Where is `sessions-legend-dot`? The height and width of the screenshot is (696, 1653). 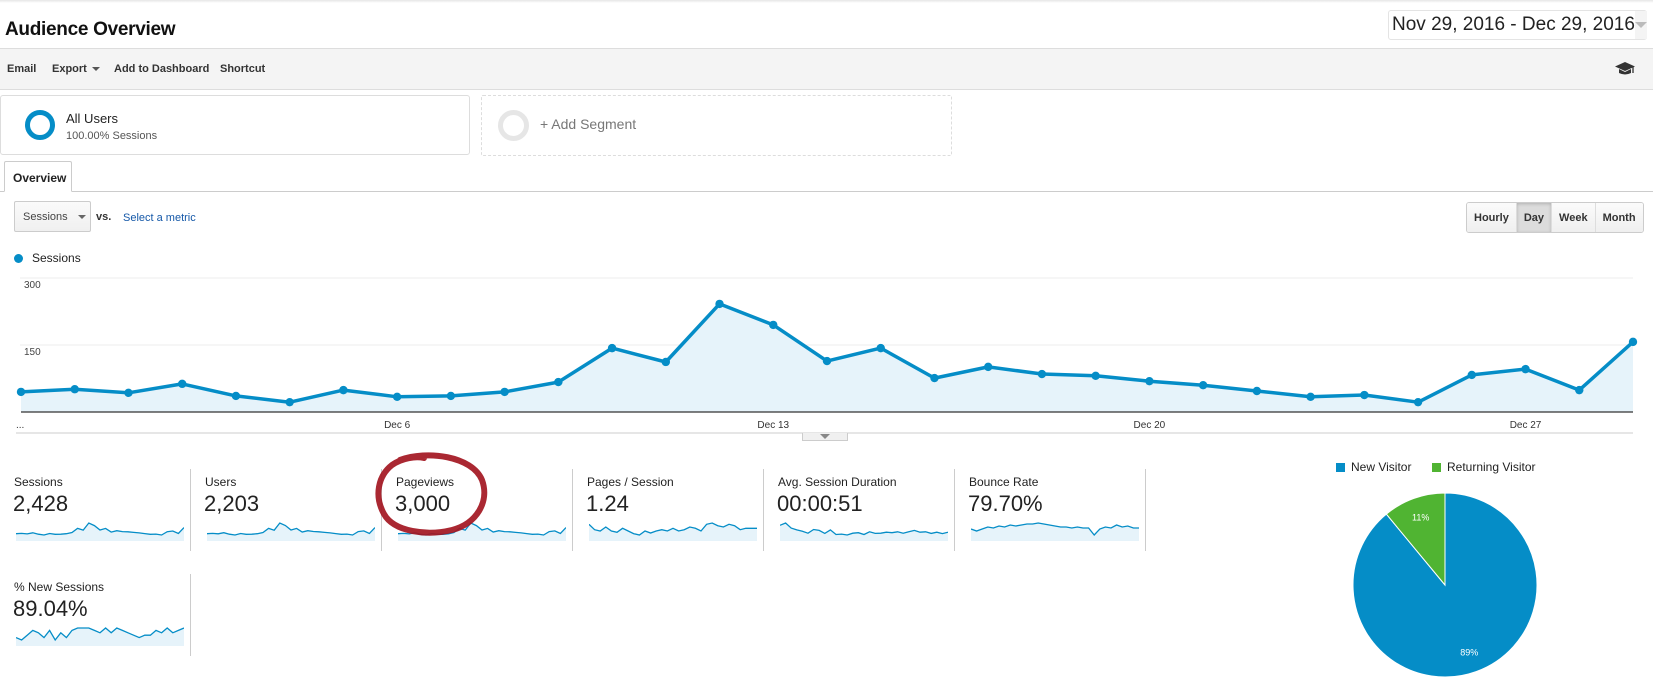 sessions-legend-dot is located at coordinates (18, 258).